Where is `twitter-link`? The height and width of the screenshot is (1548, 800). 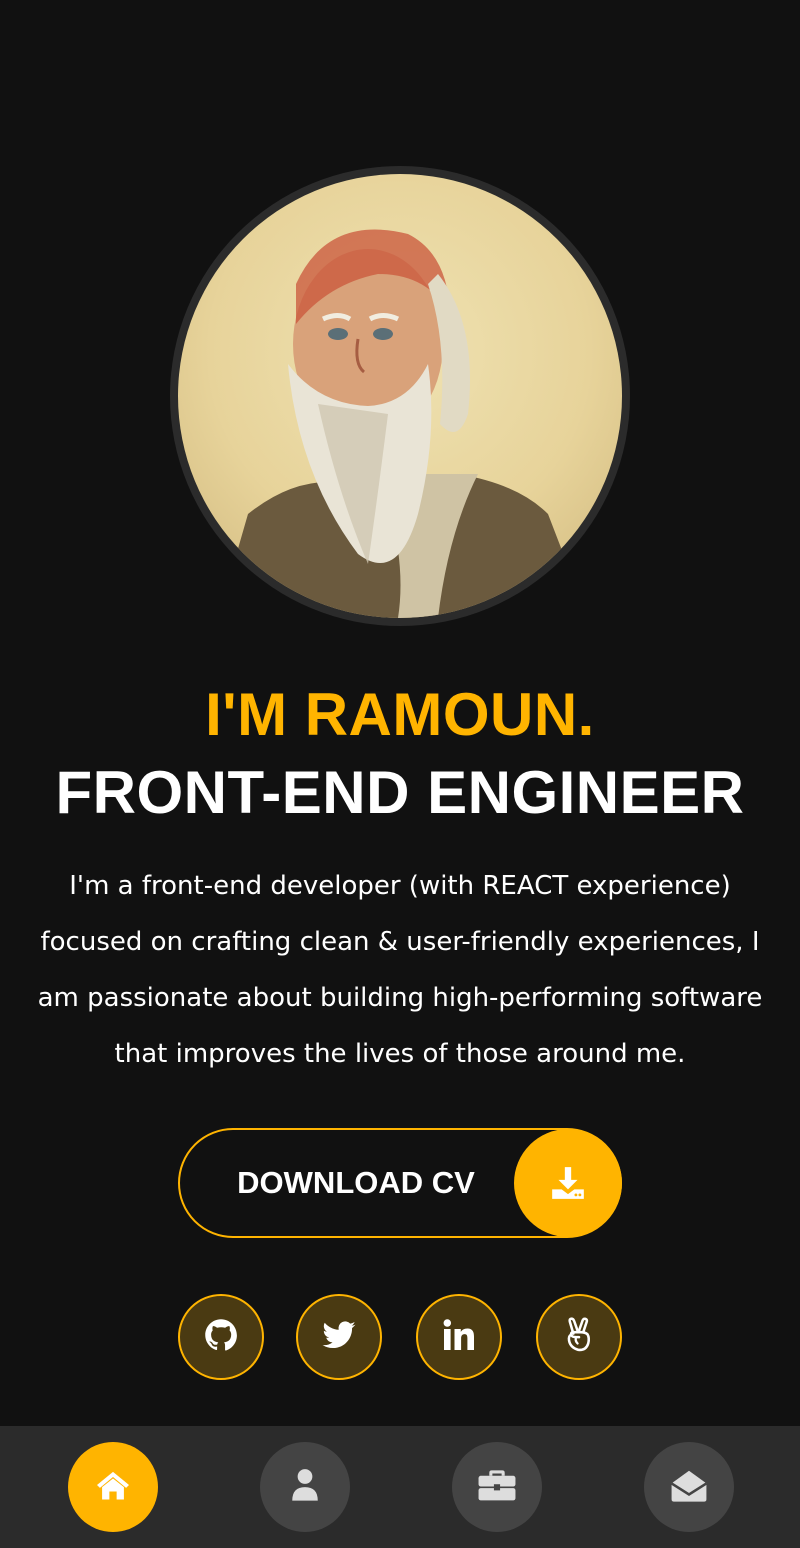
twitter-link is located at coordinates (339, 1337).